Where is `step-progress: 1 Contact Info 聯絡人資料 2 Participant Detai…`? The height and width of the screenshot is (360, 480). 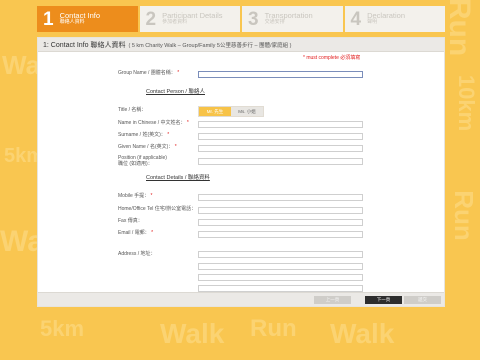 step-progress: 1 Contact Info 聯絡人資料 2 Participant Detai… is located at coordinates (241, 19).